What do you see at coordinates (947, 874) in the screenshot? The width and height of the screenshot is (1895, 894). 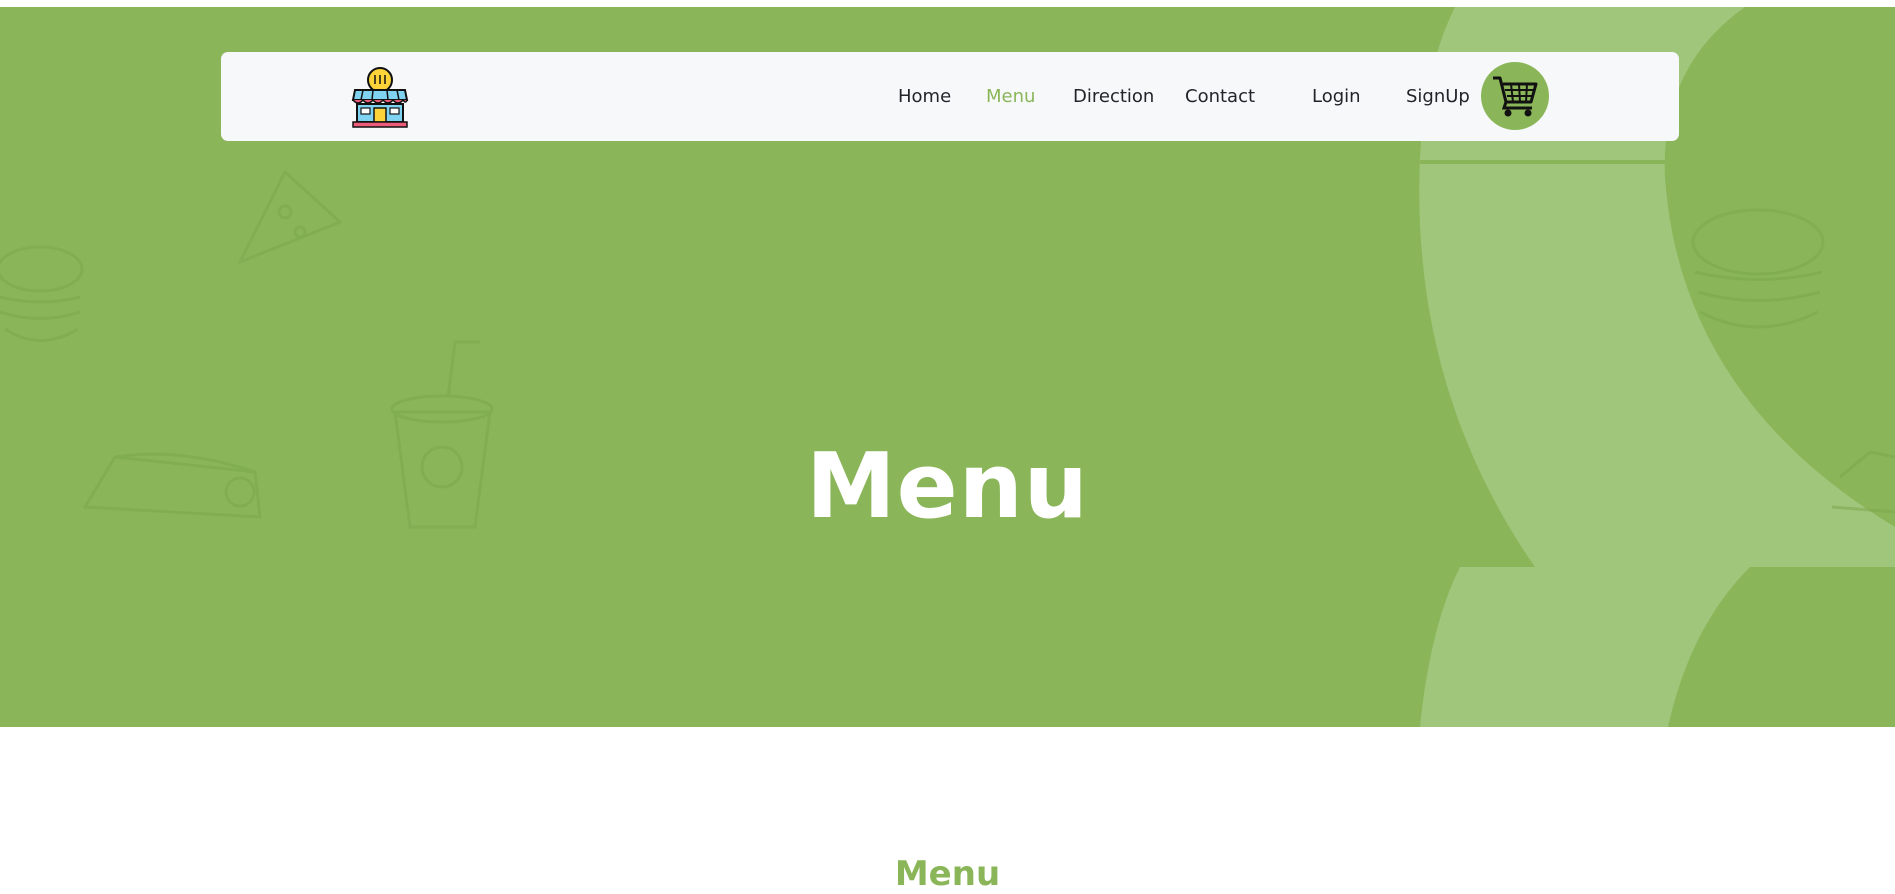 I see `section-heading: Menu` at bounding box center [947, 874].